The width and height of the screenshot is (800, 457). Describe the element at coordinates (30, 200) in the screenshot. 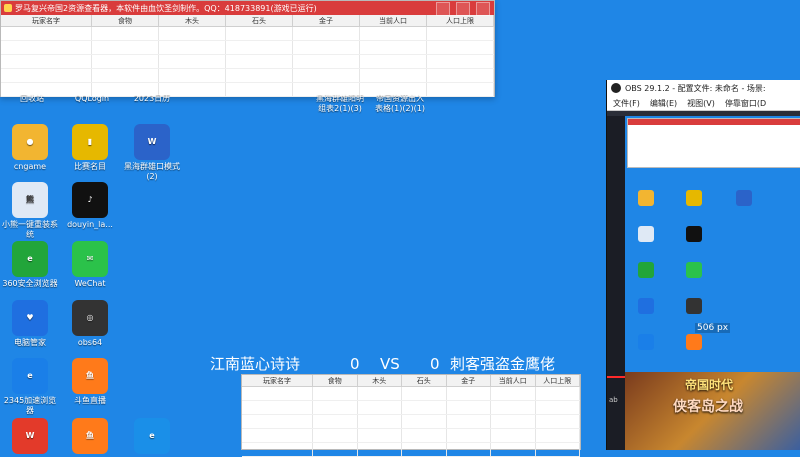

I see `bear-icon: 熊` at that location.